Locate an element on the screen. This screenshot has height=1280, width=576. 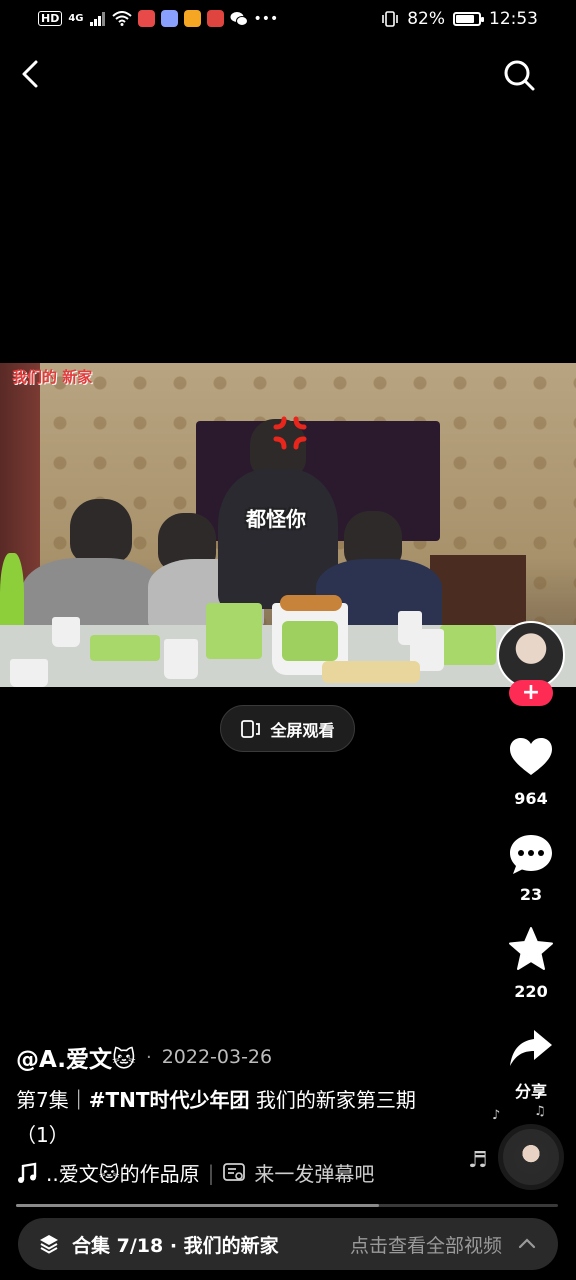
post-description: 第7集｜#TNT时代少年团 我们的新家第三期（1） is located at coordinates (226, 1118).